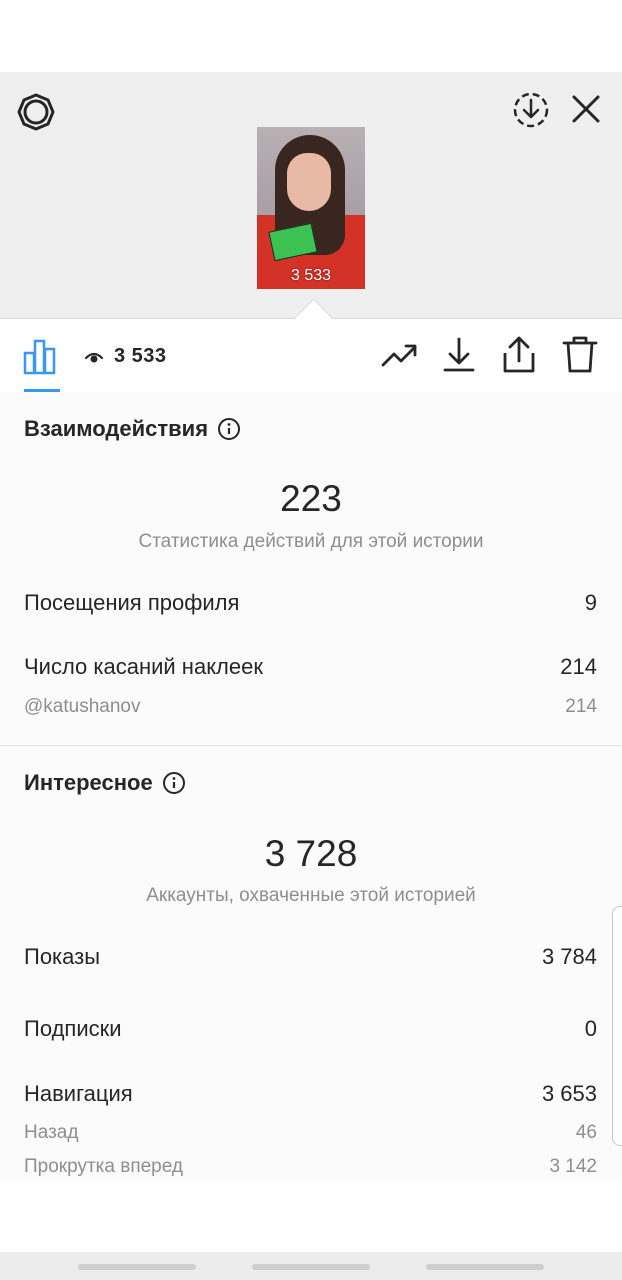 This screenshot has width=622, height=1280. I want to click on thumbnail-view-count: 3 533, so click(311, 275).